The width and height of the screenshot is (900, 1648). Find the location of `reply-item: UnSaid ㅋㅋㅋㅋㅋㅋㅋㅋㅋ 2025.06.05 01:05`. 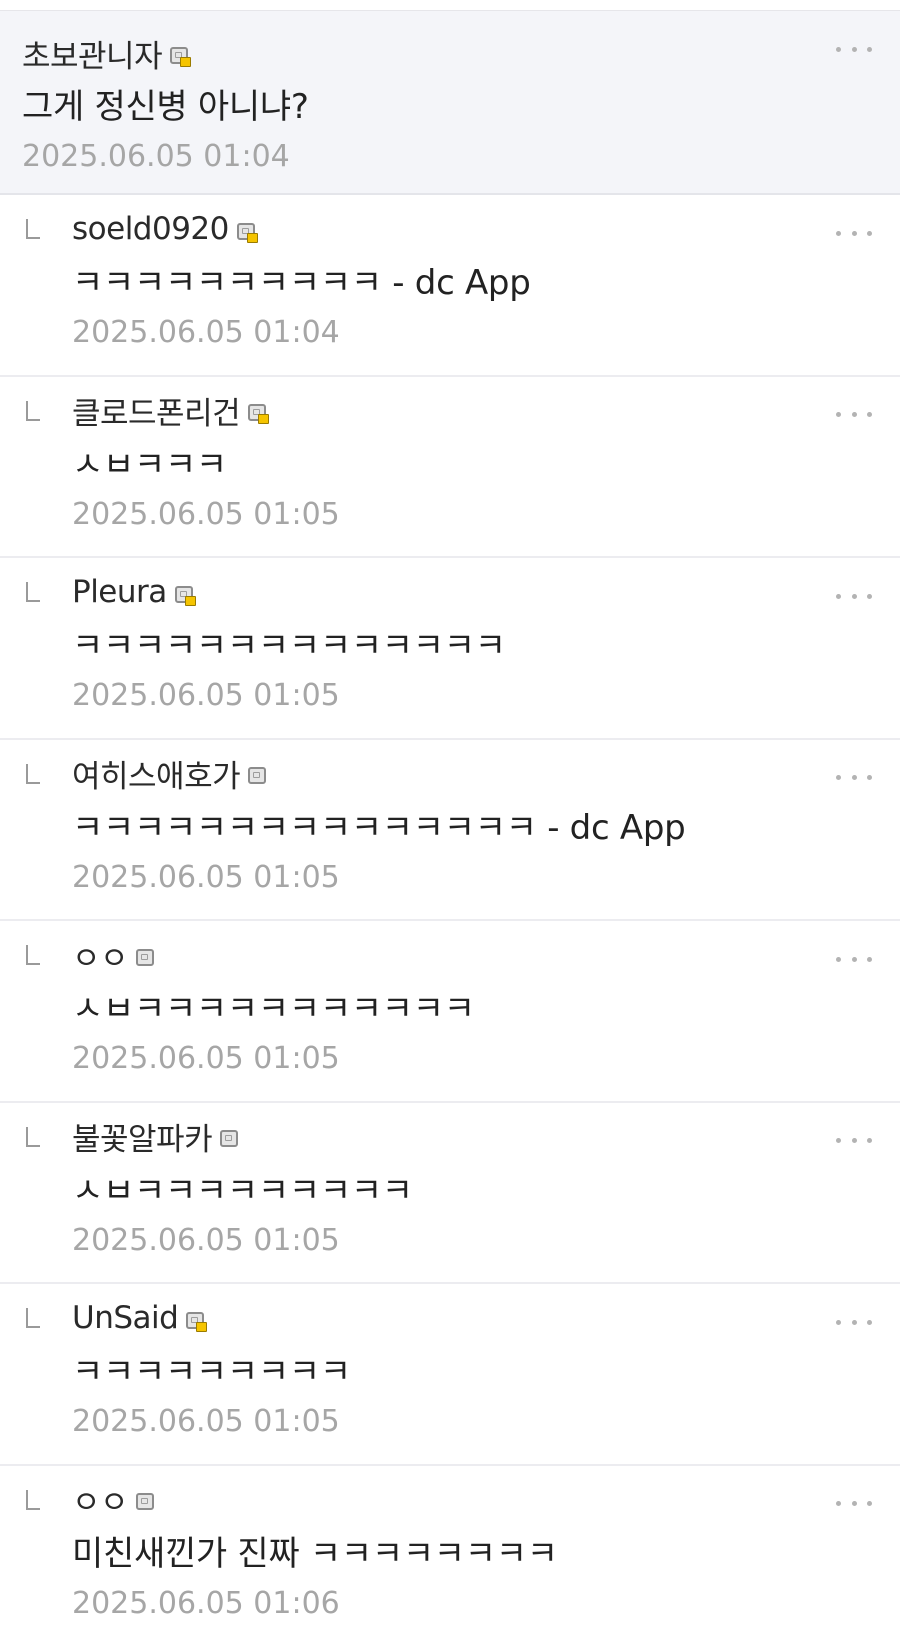

reply-item: UnSaid ㅋㅋㅋㅋㅋㅋㅋㅋㅋ 2025.06.05 01:05 is located at coordinates (450, 1375).